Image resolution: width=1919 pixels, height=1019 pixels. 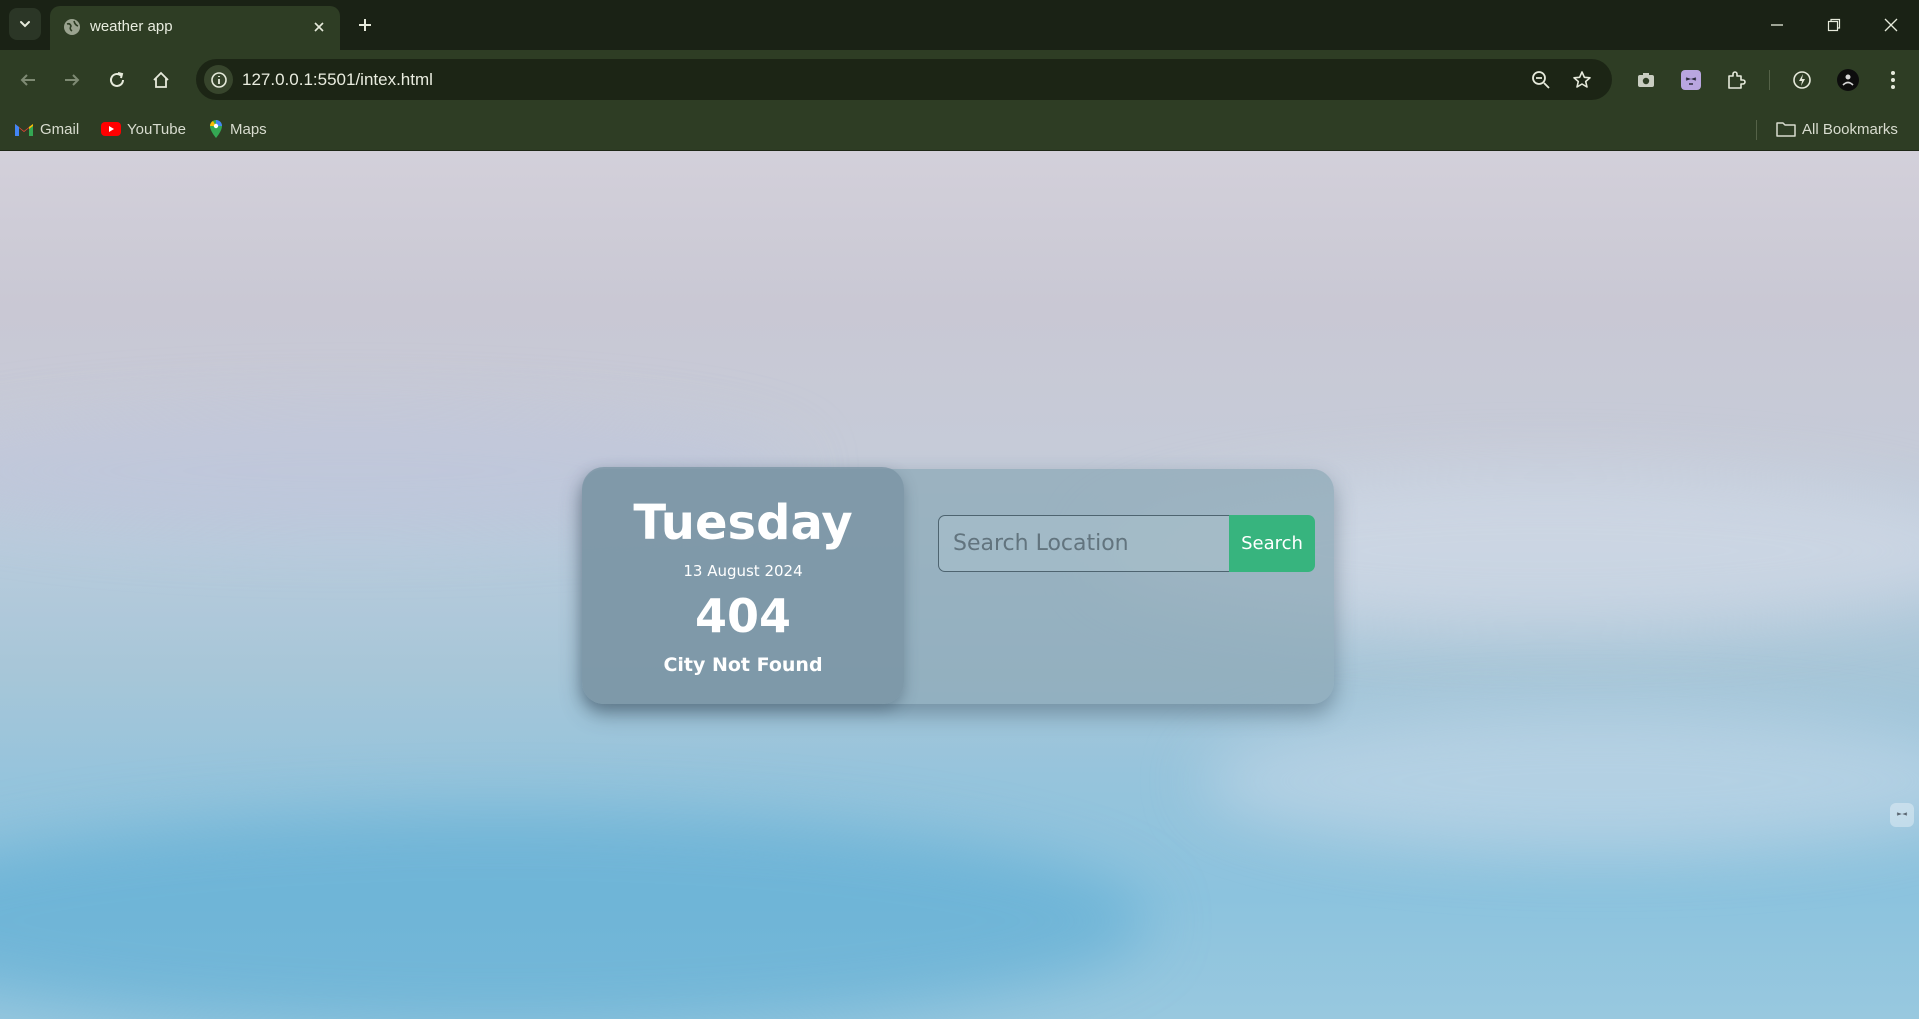 I want to click on kebab-menu-icon, so click(x=1893, y=80).